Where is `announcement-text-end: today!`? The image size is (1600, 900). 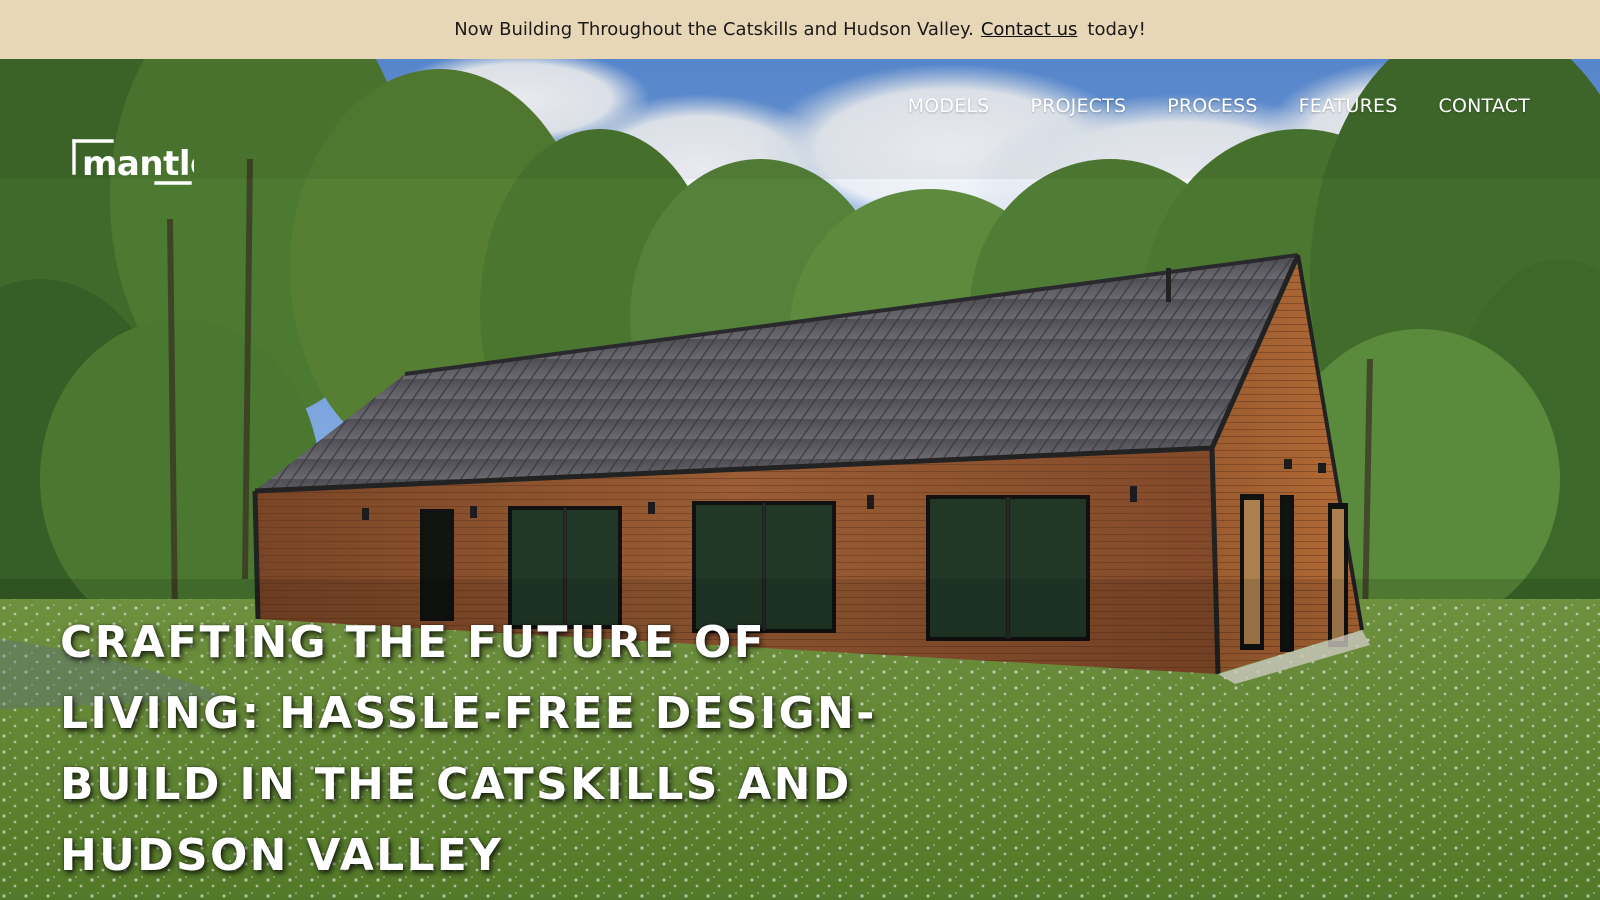
announcement-text-end: today! is located at coordinates (1116, 29).